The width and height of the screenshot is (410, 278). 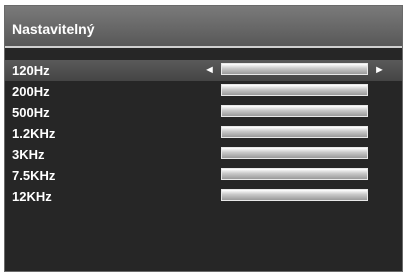 What do you see at coordinates (31, 70) in the screenshot?
I see `band-label: 120Hz` at bounding box center [31, 70].